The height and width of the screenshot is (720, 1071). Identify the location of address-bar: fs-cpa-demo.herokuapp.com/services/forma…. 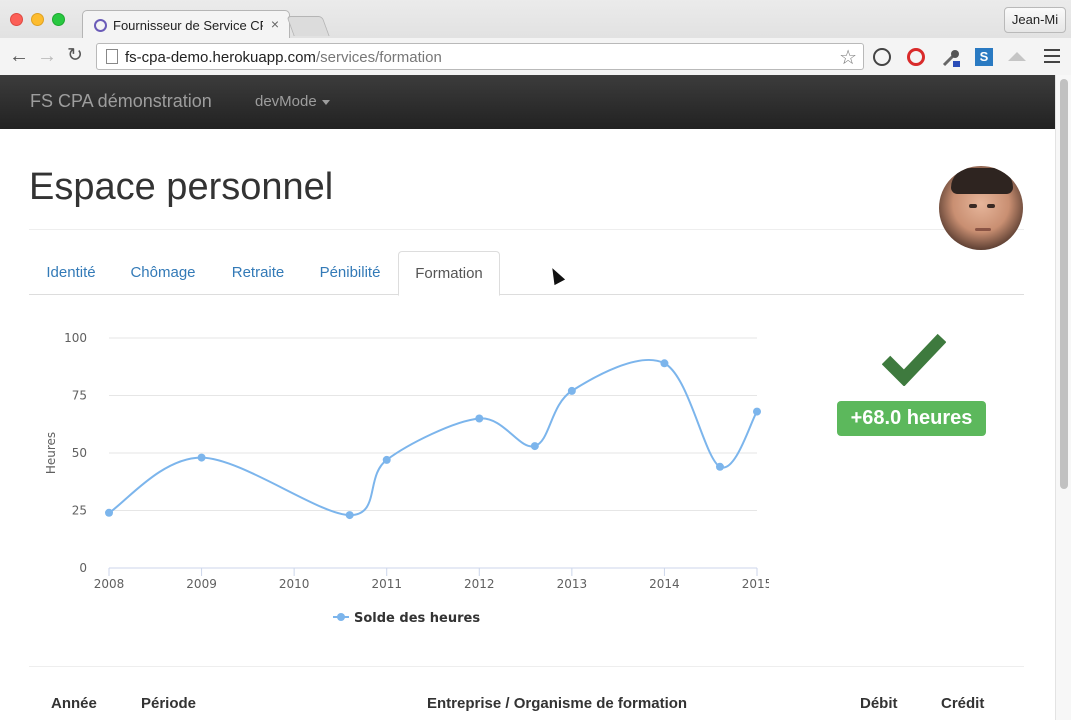
(480, 56).